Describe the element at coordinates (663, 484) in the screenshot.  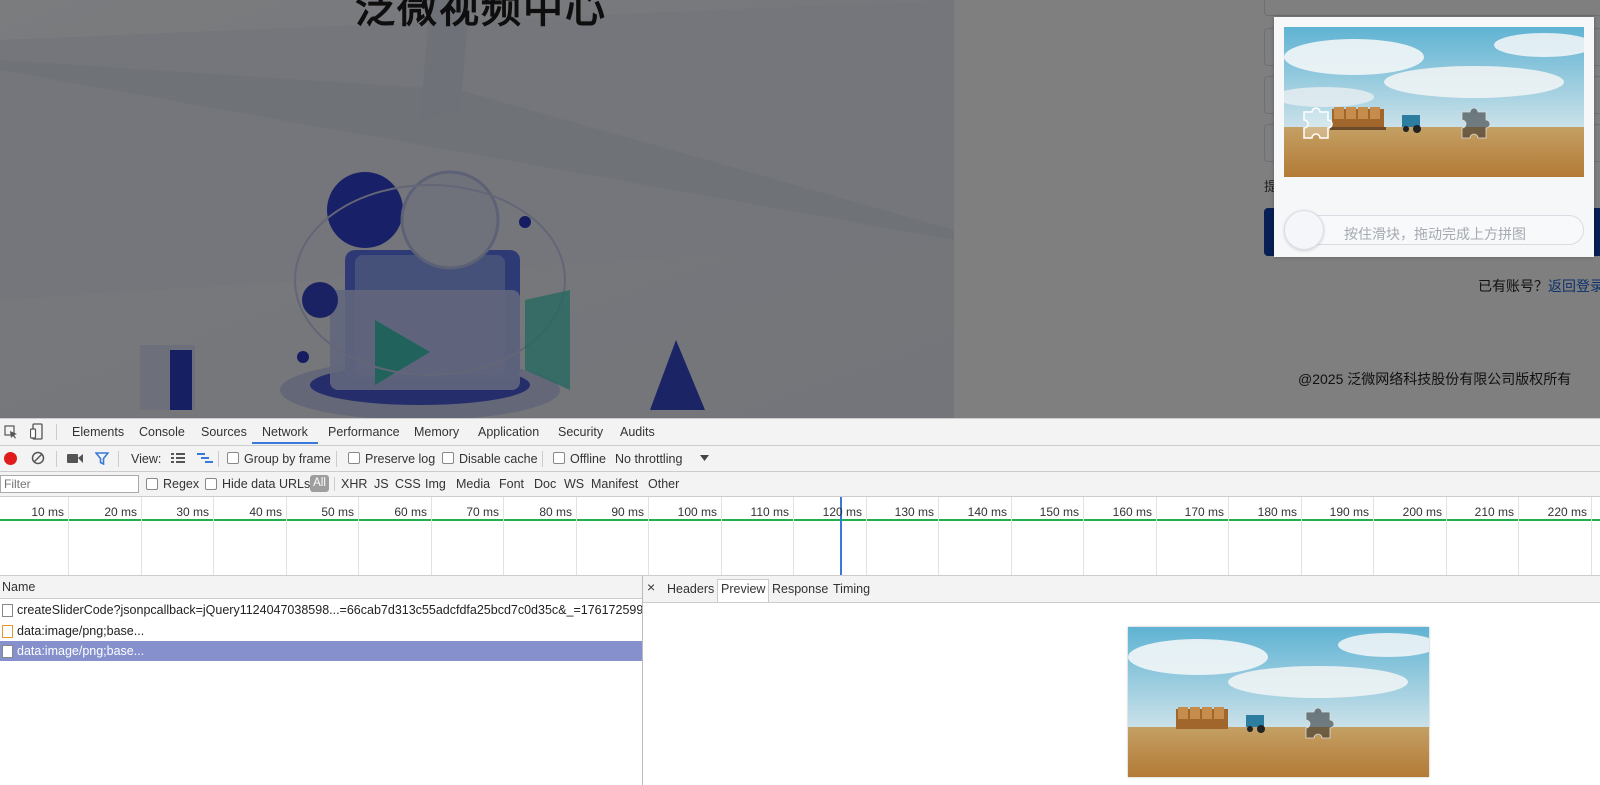
I see `filter-other: Other` at that location.